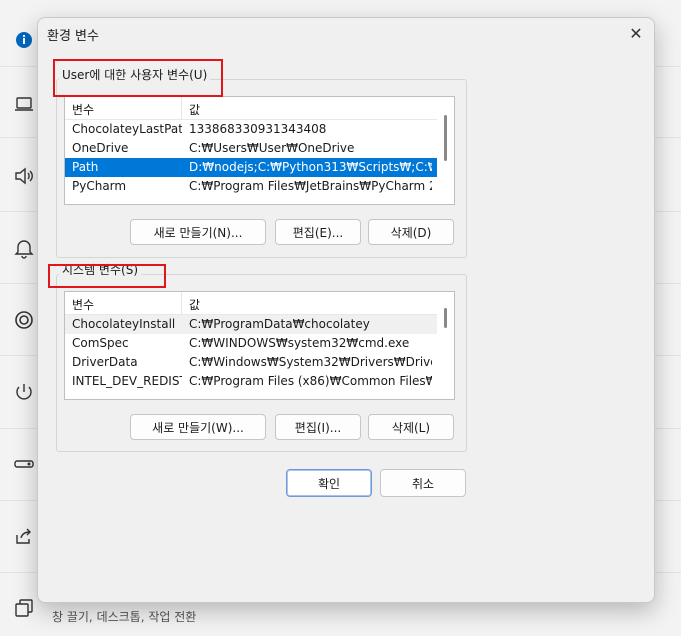 This screenshot has height=636, width=681. Describe the element at coordinates (100, 343) in the screenshot. I see `variable-name: ComSpec` at that location.